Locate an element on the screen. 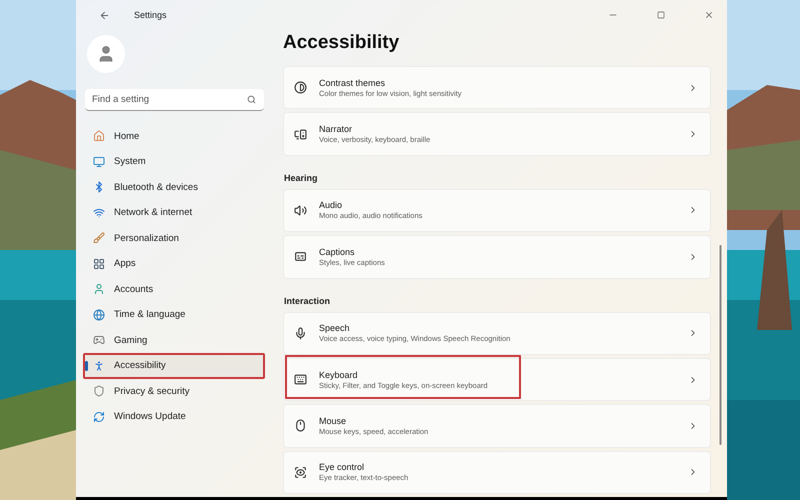 This screenshot has height=500, width=800. sidebar-item: System is located at coordinates (174, 162).